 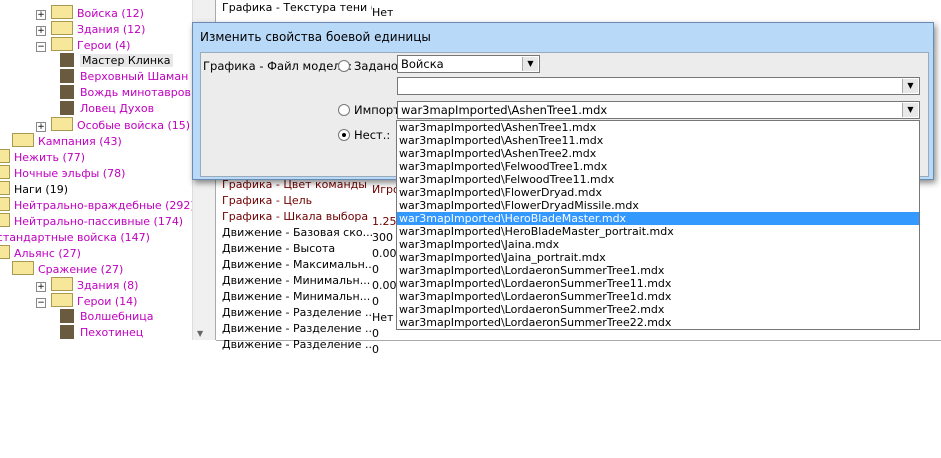 I want to click on property-name: Графика - Цель, so click(x=267, y=200).